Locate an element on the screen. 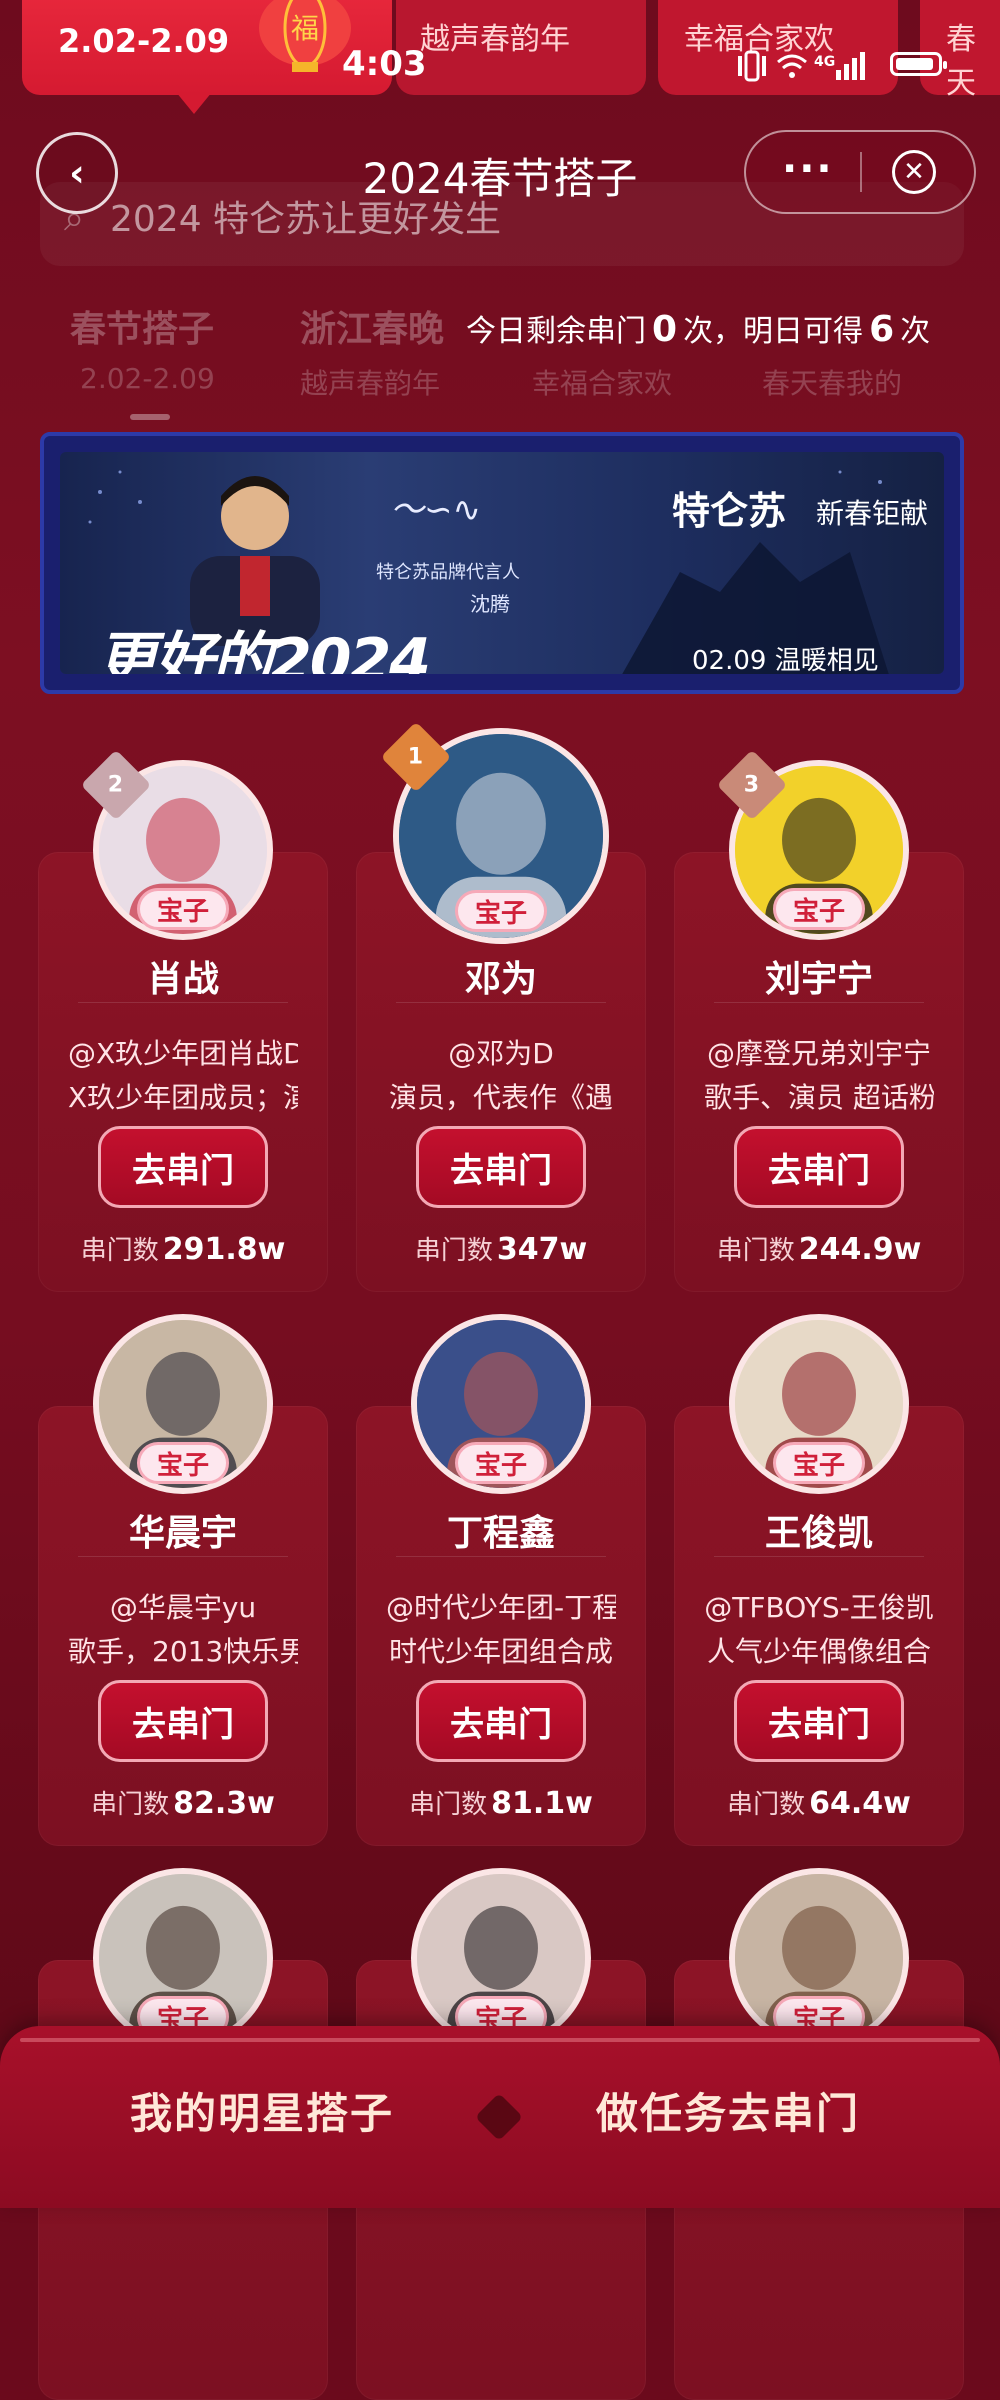 The height and width of the screenshot is (2400, 1000). tab-active-underline is located at coordinates (150, 417).